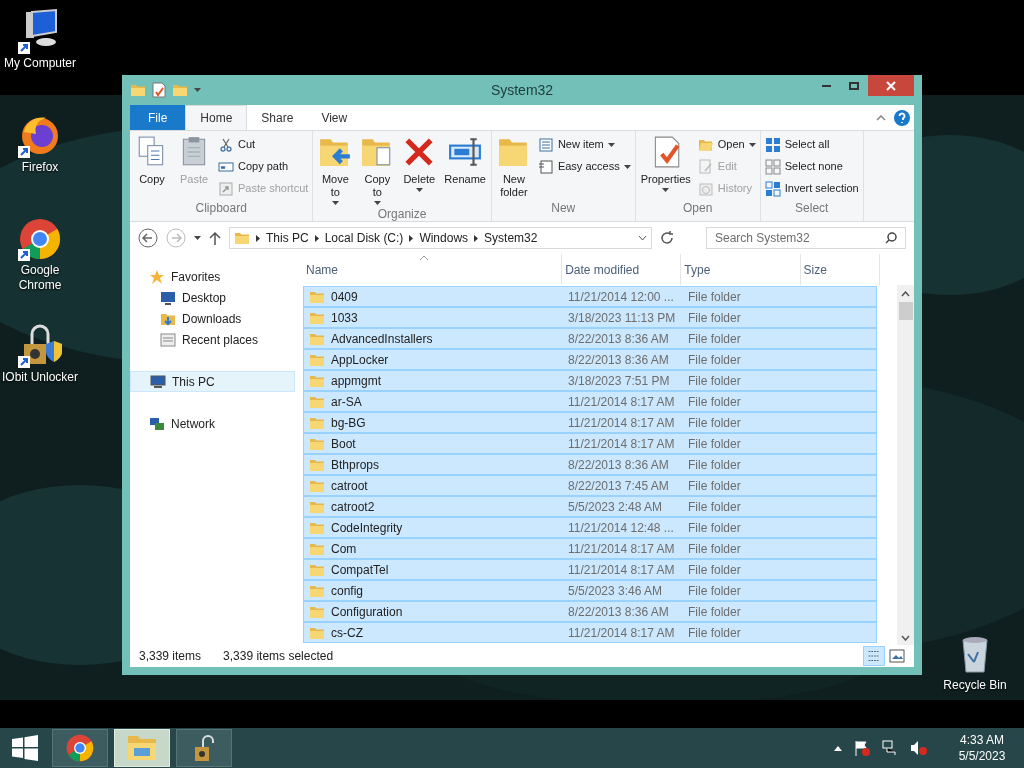  What do you see at coordinates (511, 238) in the screenshot?
I see `breadcrumb-item: System32` at bounding box center [511, 238].